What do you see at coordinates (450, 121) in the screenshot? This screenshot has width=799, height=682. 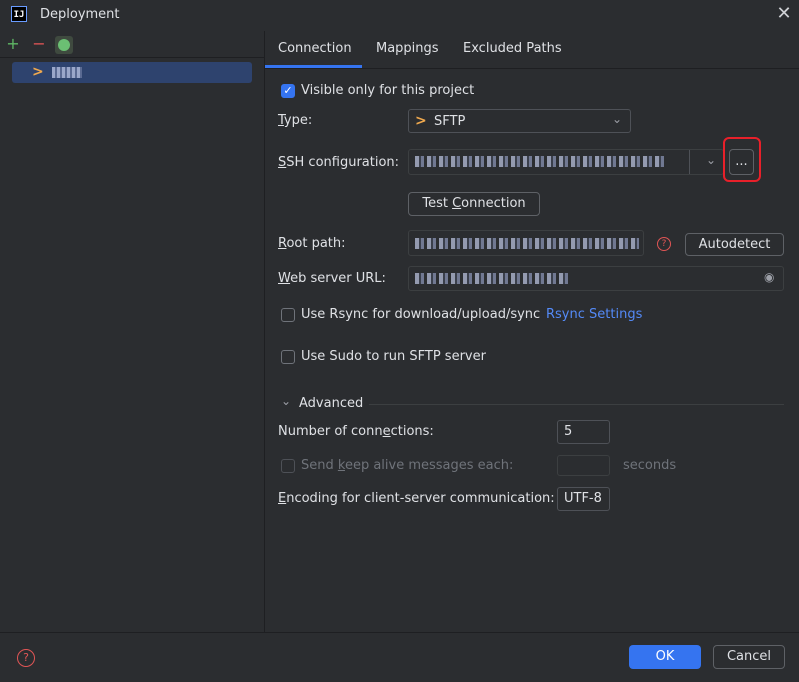 I see `type-value: SFTP` at bounding box center [450, 121].